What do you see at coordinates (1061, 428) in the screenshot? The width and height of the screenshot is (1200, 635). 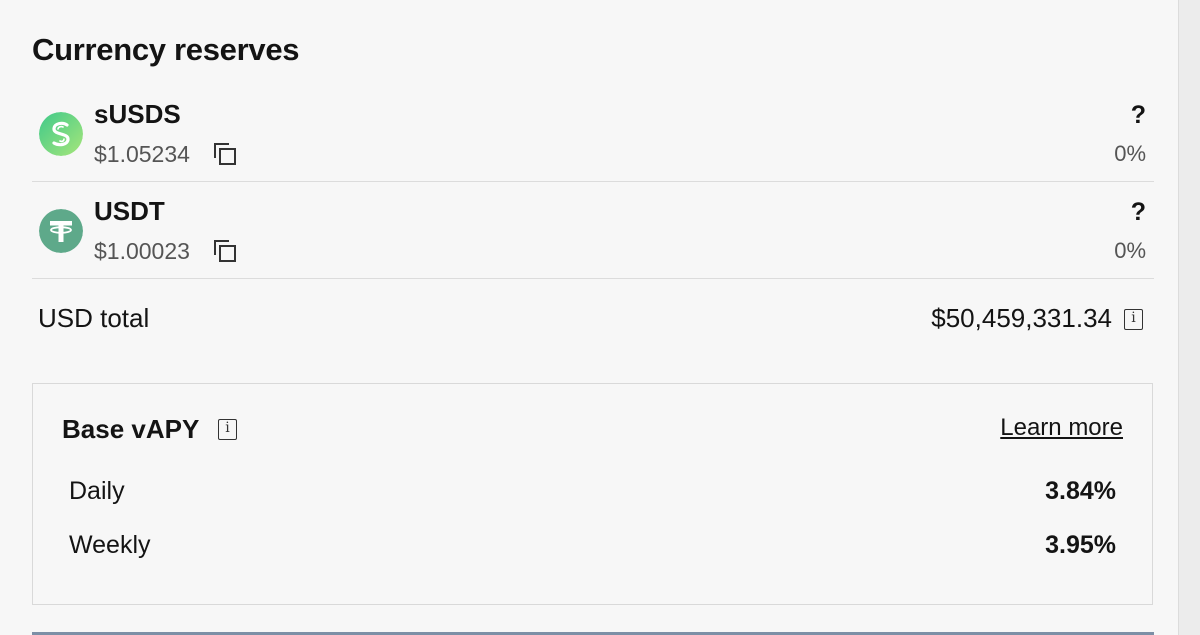 I see `learn-more-link: Learn more` at bounding box center [1061, 428].